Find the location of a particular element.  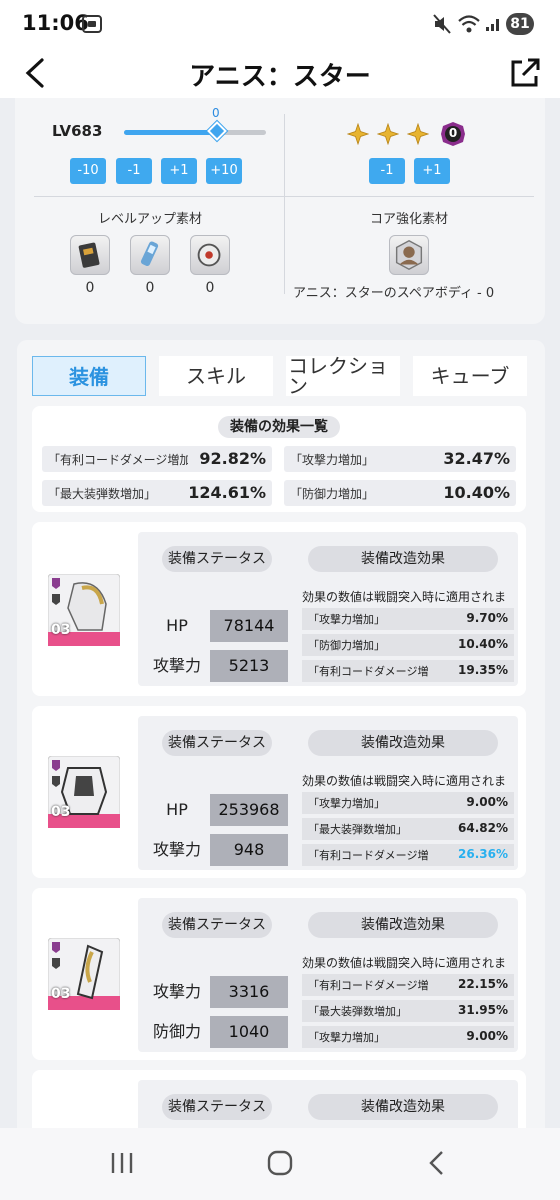

effect-row: 「最大装弾数増加」 64.82% is located at coordinates (408, 829).